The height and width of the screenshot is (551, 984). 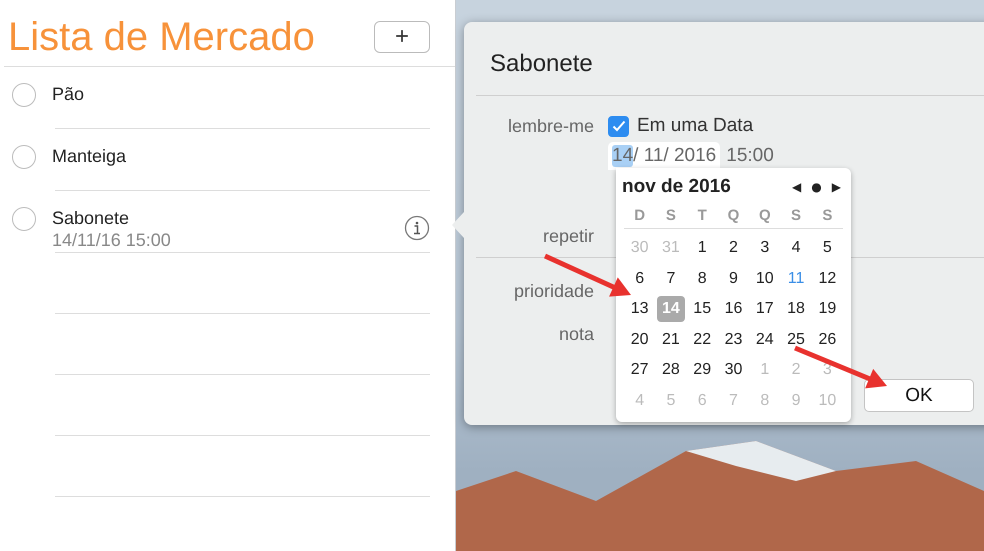 I want to click on calendar-day: 20, so click(x=640, y=339).